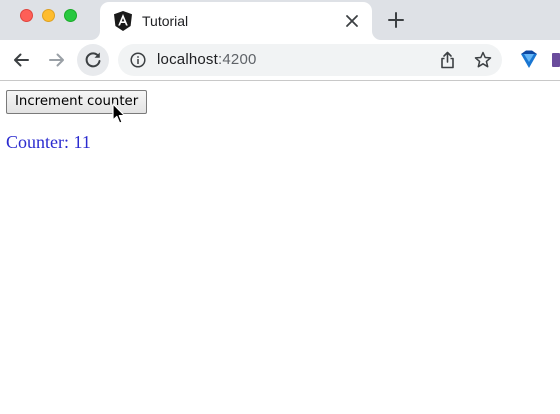 The height and width of the screenshot is (414, 560). Describe the element at coordinates (483, 60) in the screenshot. I see `bookmark-star-icon` at that location.